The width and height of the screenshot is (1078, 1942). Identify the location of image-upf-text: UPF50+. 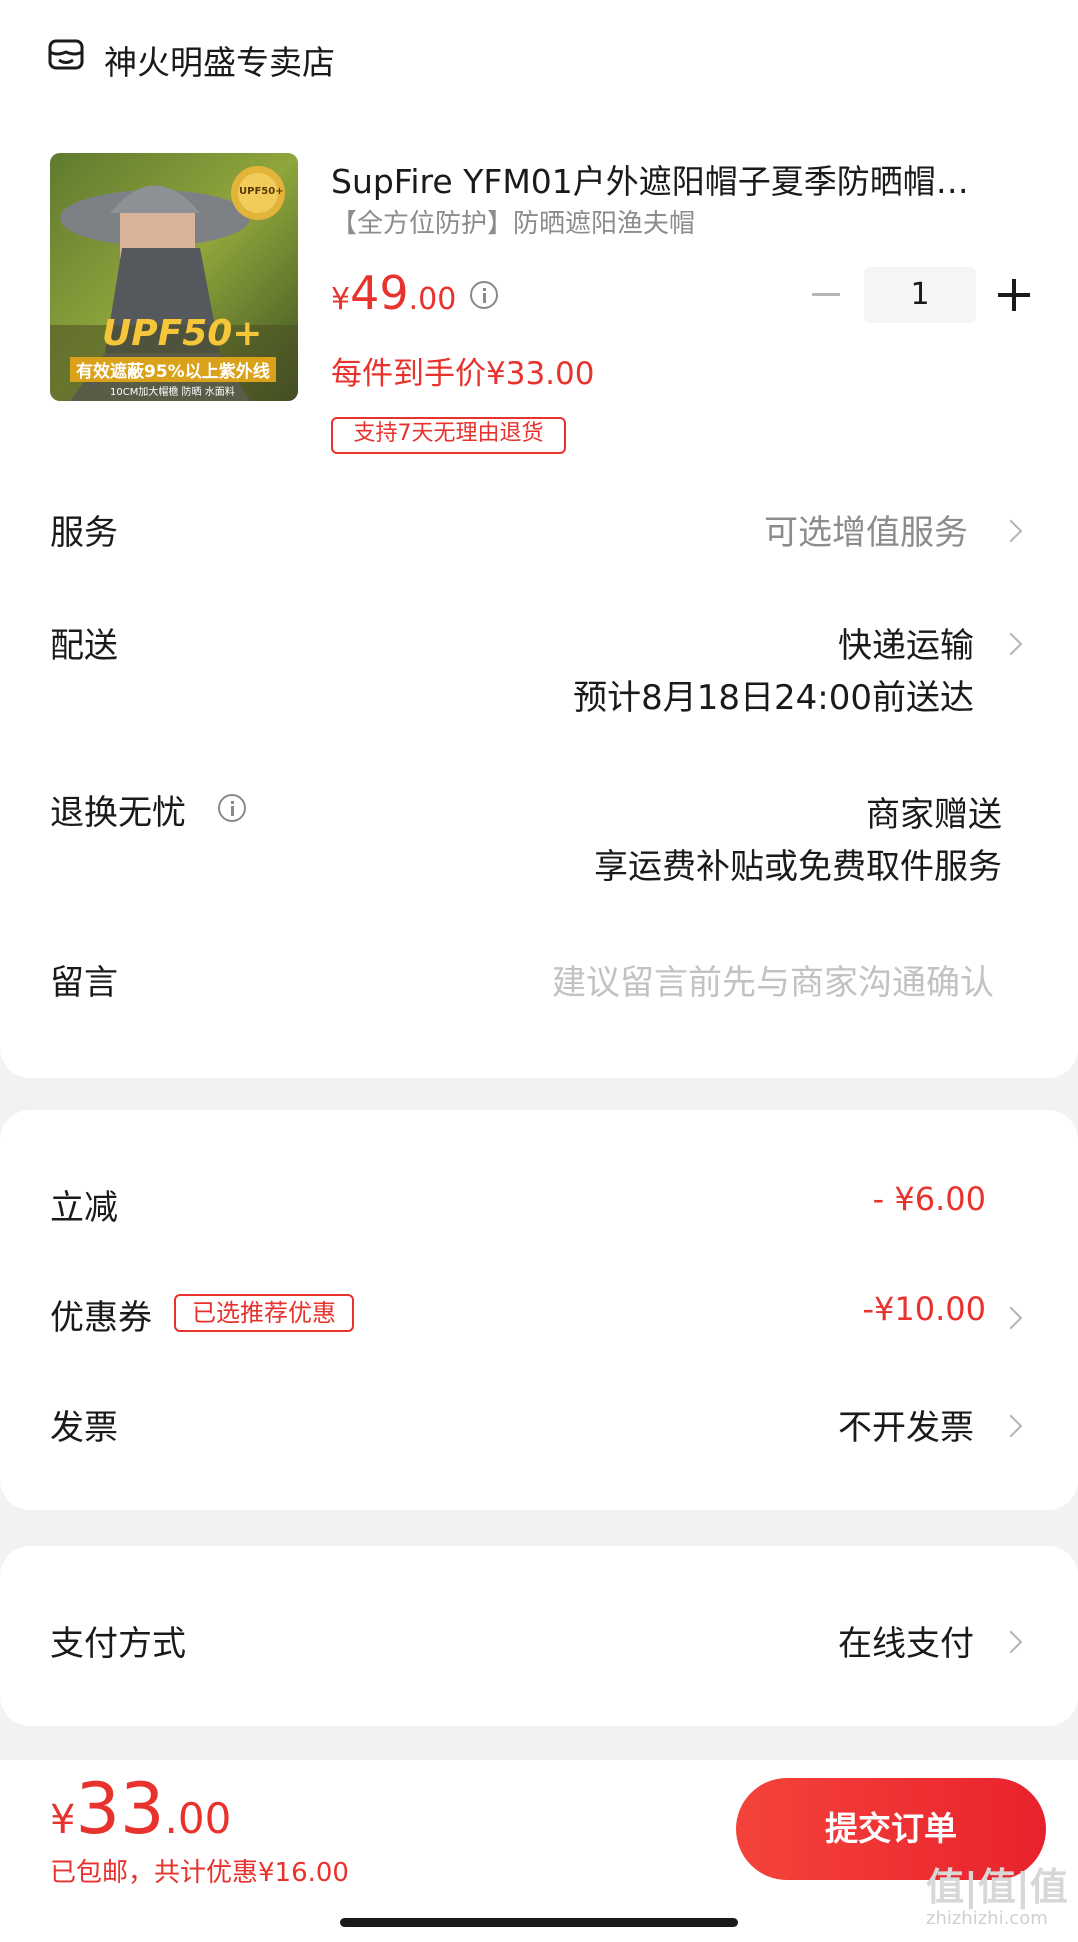
(182, 333).